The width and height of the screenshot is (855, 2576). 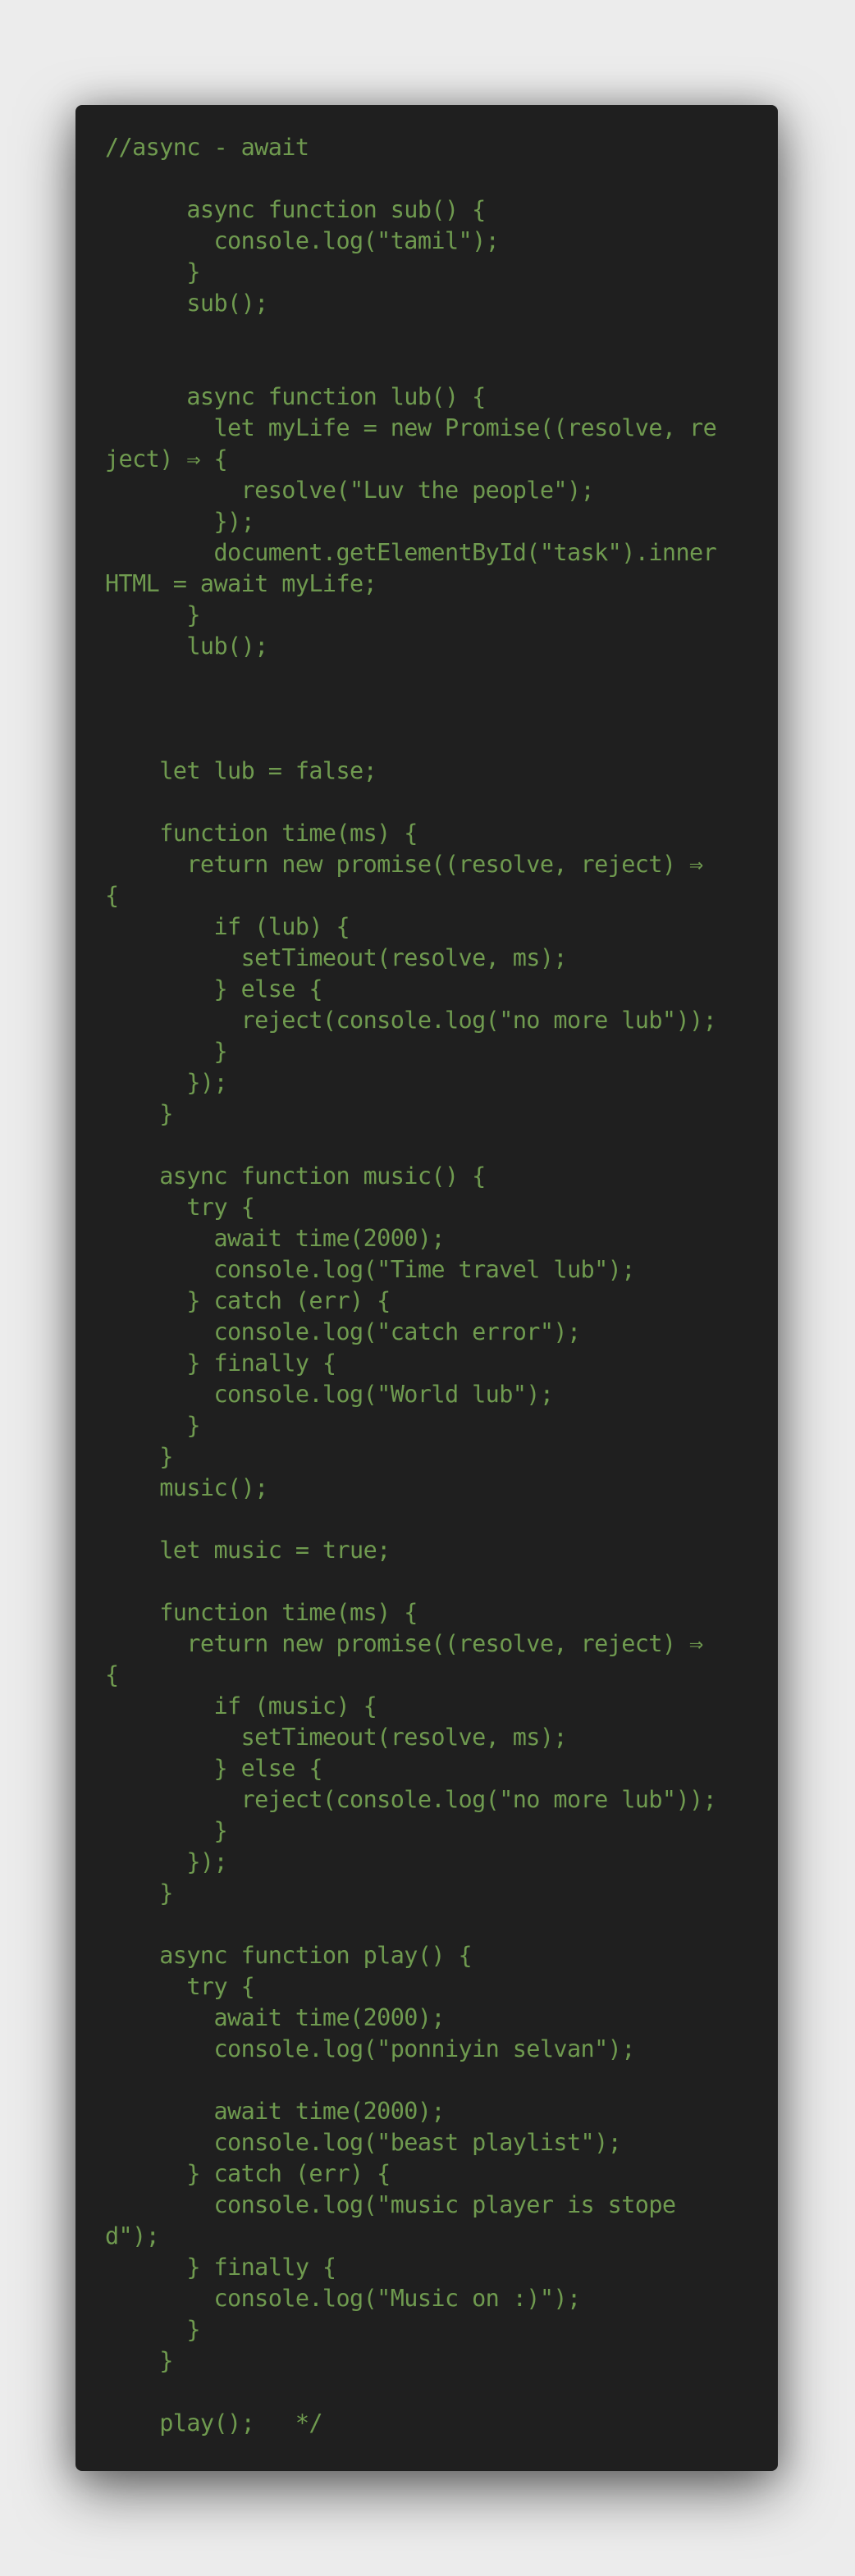 I want to click on code-line: music();, so click(x=187, y=1487).